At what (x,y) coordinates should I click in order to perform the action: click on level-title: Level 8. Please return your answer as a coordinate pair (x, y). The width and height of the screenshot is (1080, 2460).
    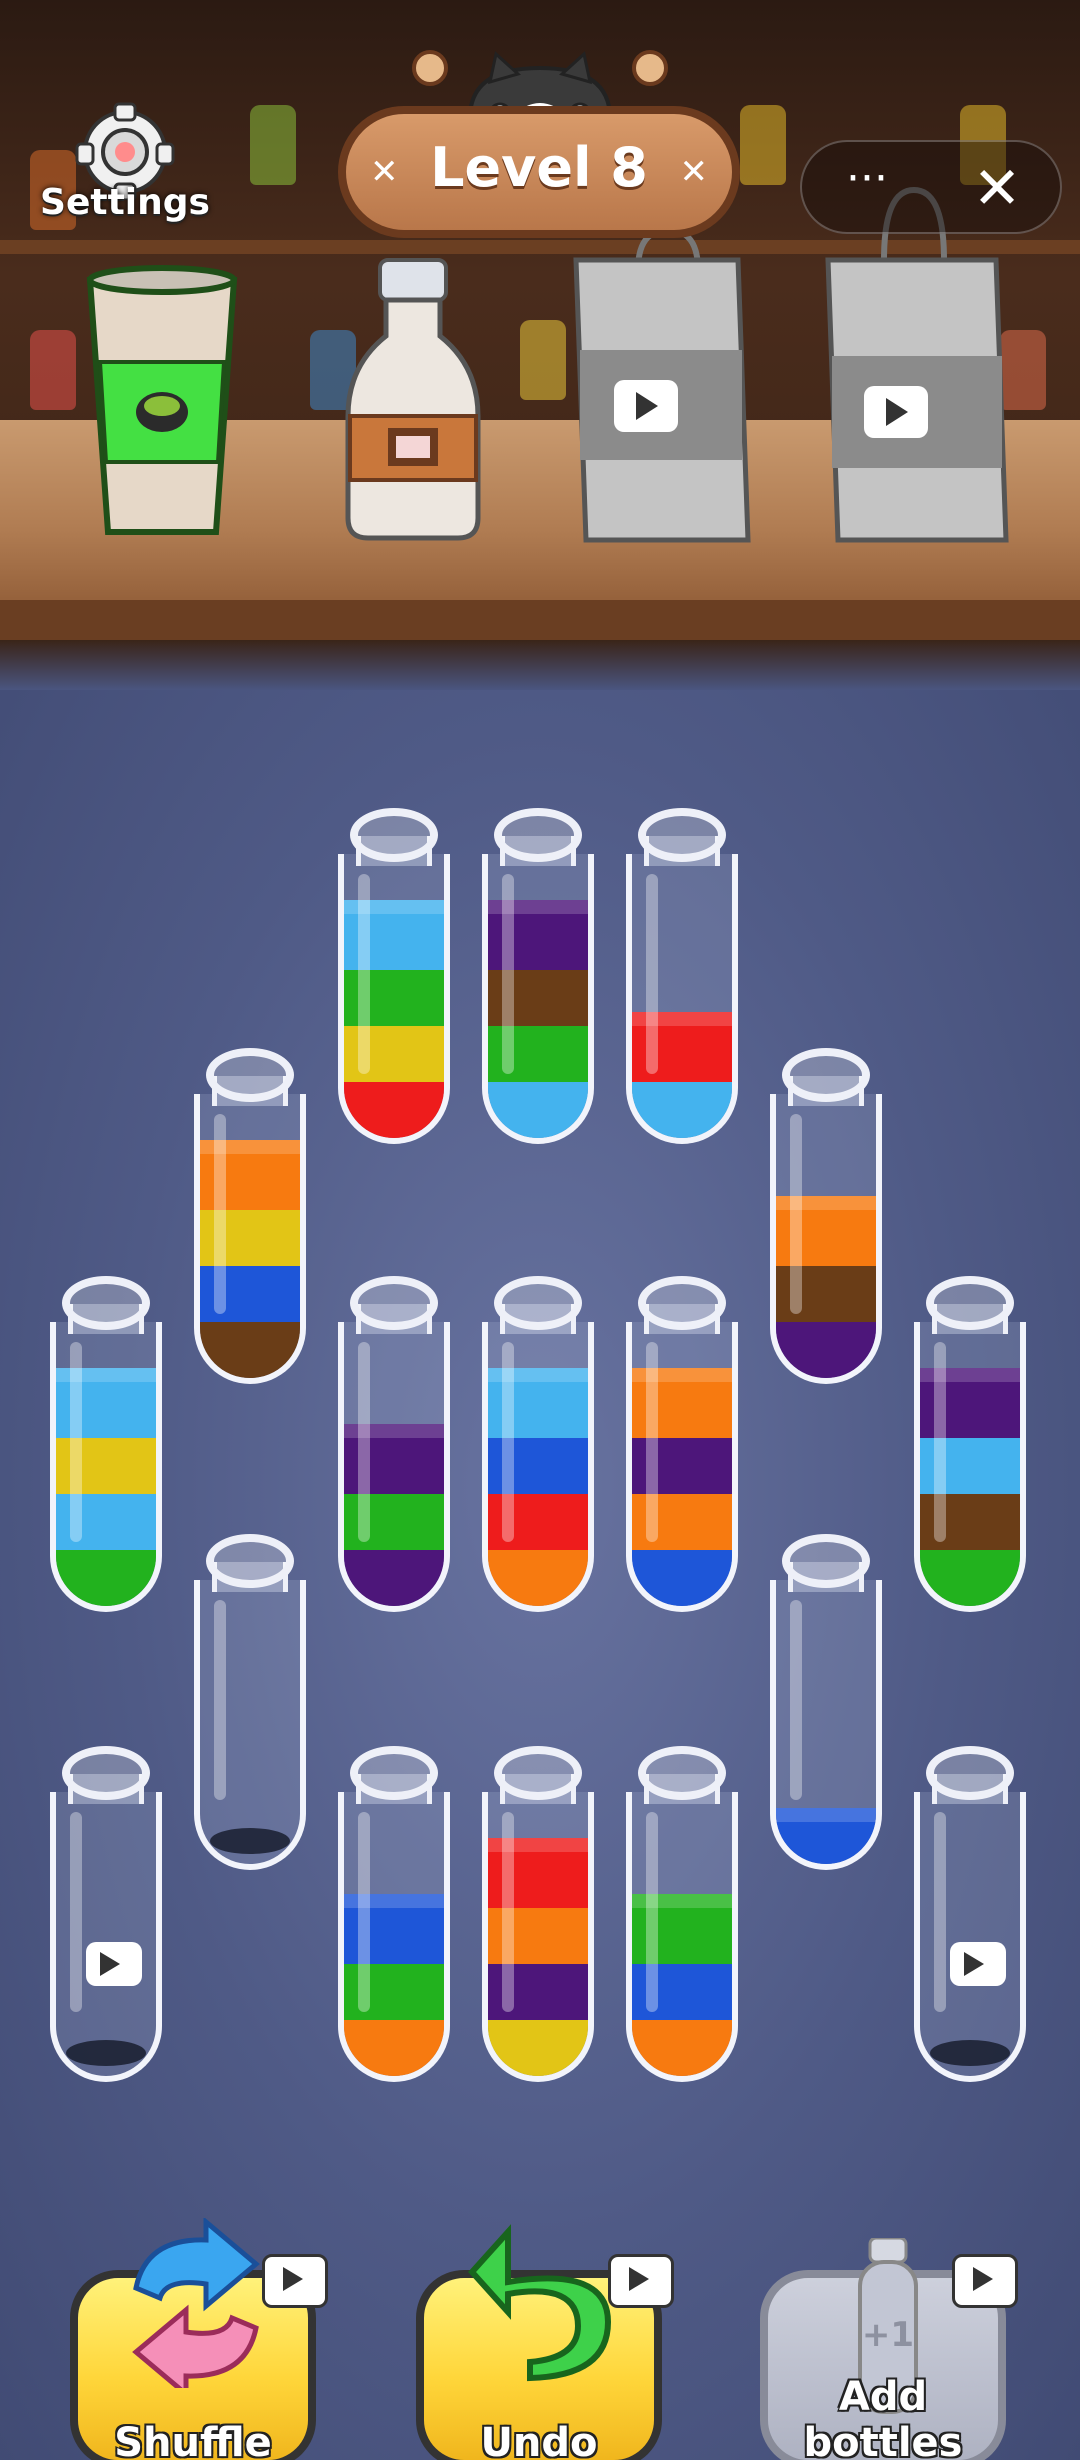
    Looking at the image, I should click on (539, 167).